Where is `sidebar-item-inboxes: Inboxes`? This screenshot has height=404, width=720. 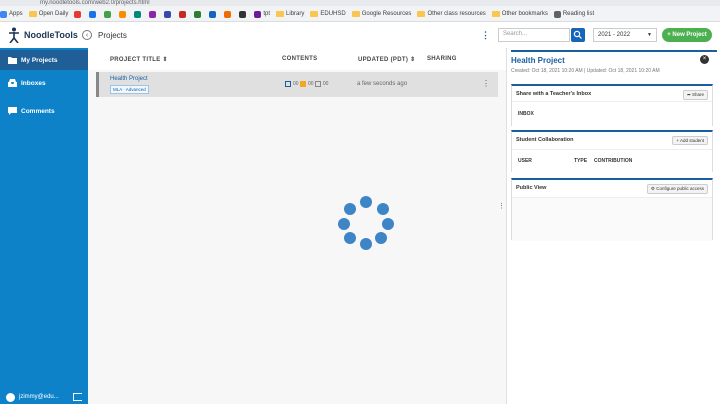
sidebar-item-inboxes: Inboxes is located at coordinates (44, 83).